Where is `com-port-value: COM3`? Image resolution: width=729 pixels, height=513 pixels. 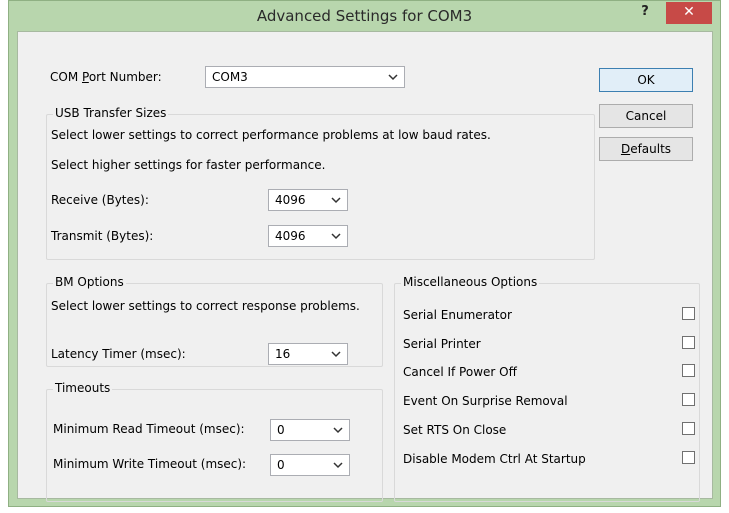 com-port-value: COM3 is located at coordinates (230, 77).